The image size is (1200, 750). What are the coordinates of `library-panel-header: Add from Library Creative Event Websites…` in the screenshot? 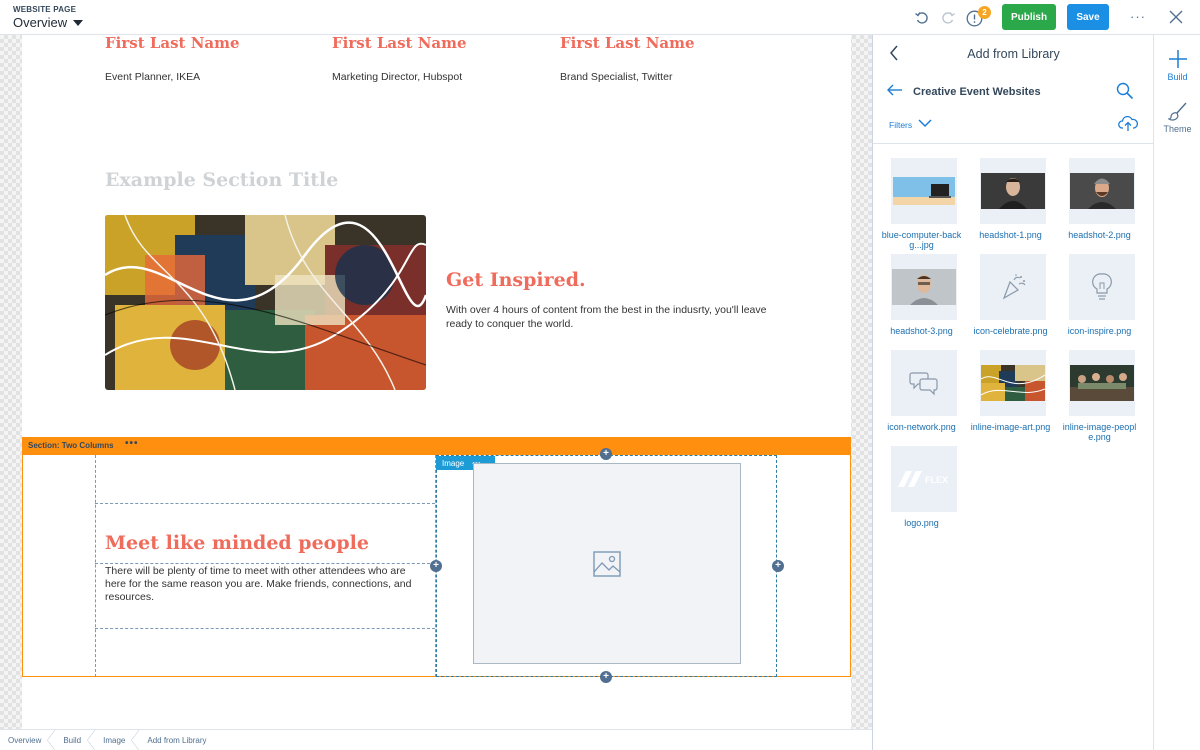 It's located at (1013, 89).